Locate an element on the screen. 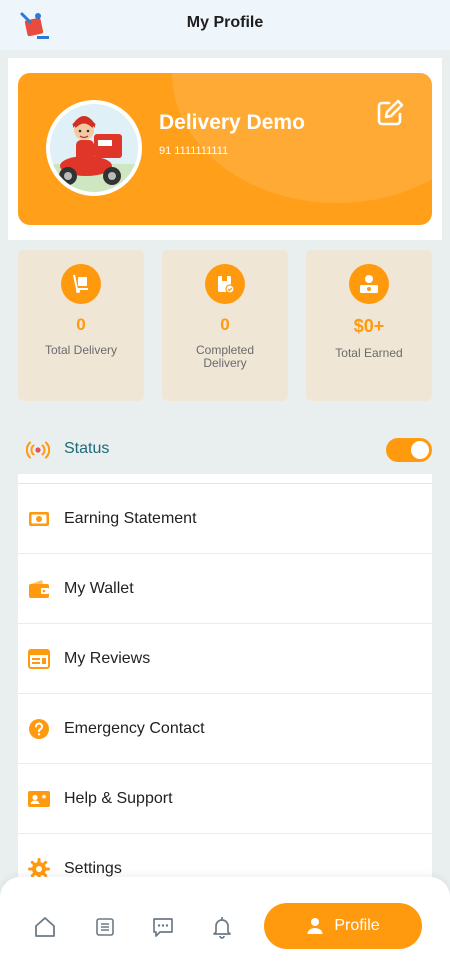 The height and width of the screenshot is (975, 450). money-bag-icon is located at coordinates (369, 284).